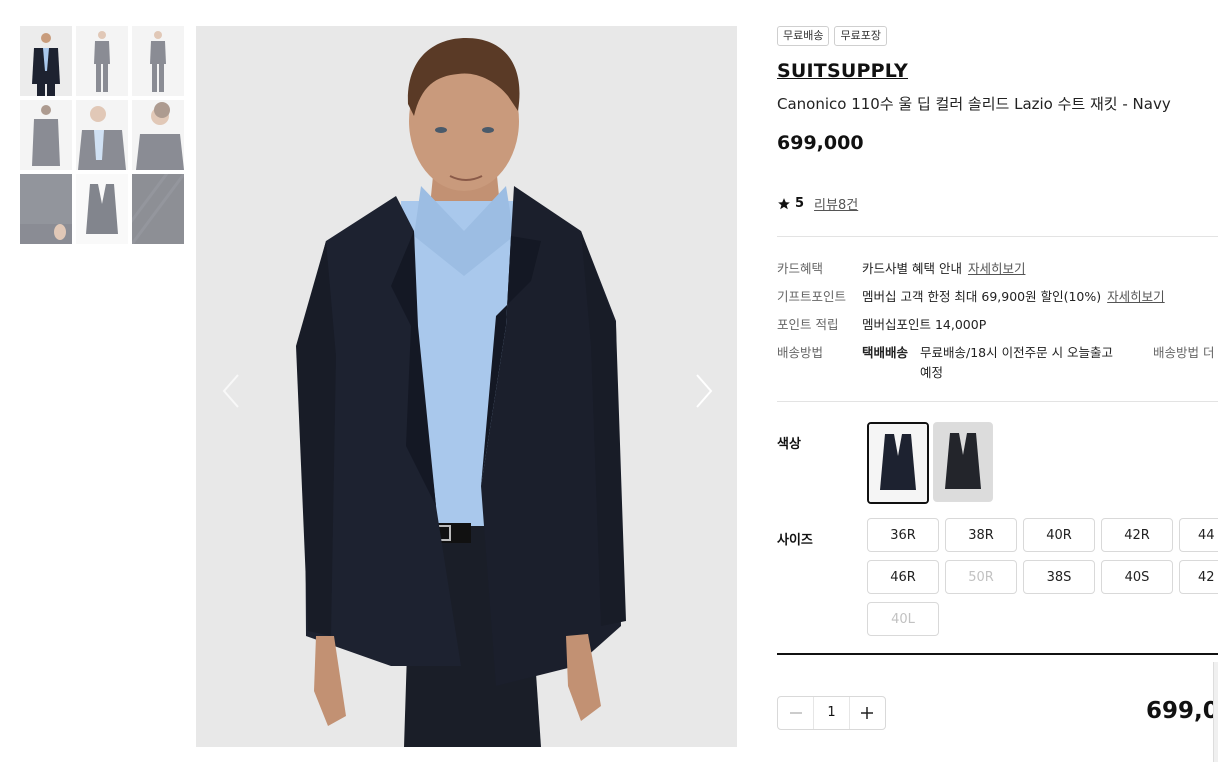 This screenshot has height=767, width=1218. Describe the element at coordinates (1059, 577) in the screenshot. I see `size-38S: 38S` at that location.